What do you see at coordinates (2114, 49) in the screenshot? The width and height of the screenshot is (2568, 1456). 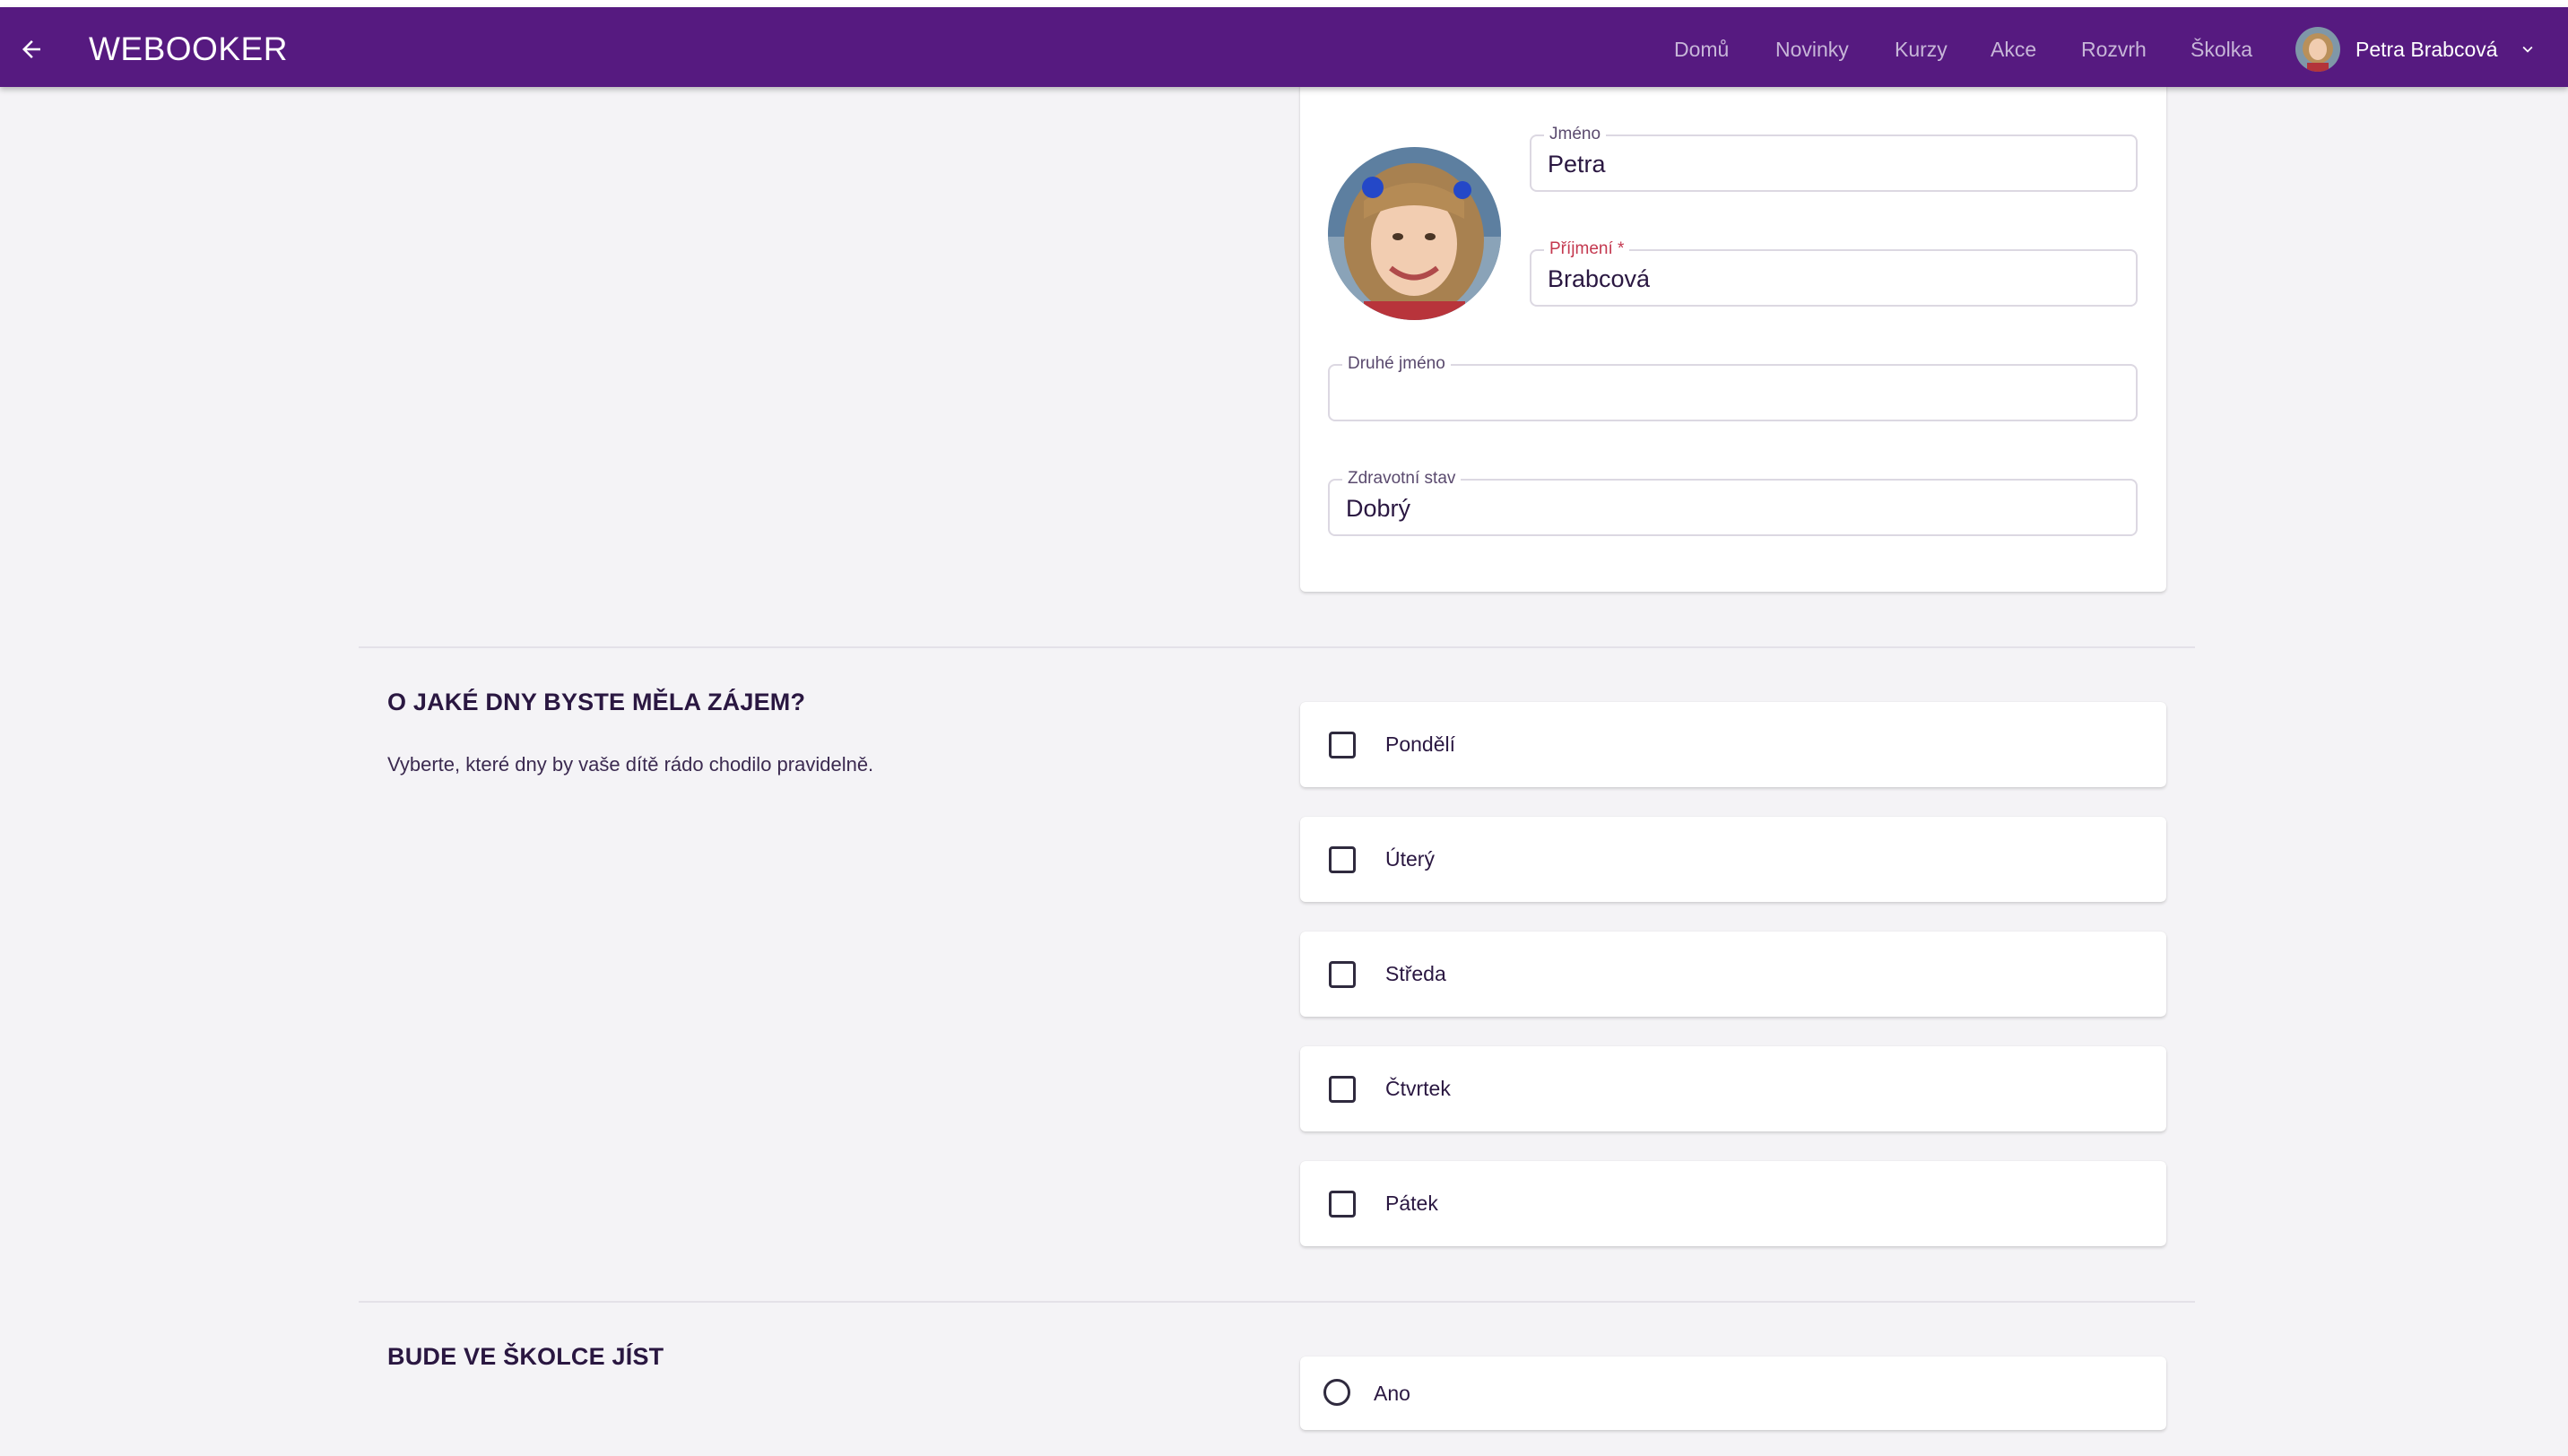 I see `nav-rozvrh: Rozvrh` at bounding box center [2114, 49].